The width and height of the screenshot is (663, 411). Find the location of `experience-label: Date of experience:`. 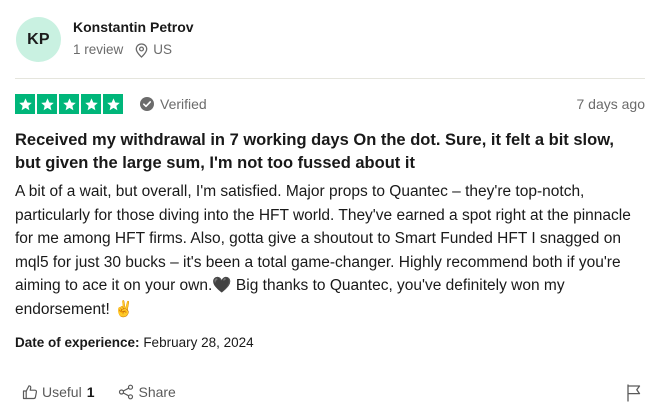

experience-label: Date of experience: is located at coordinates (77, 342).